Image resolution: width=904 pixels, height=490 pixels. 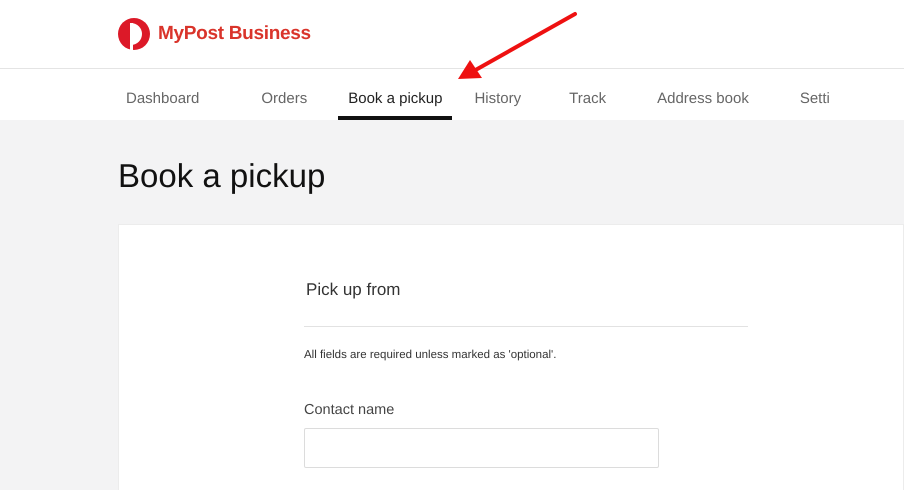 I want to click on nav-tab: Address book, so click(x=703, y=94).